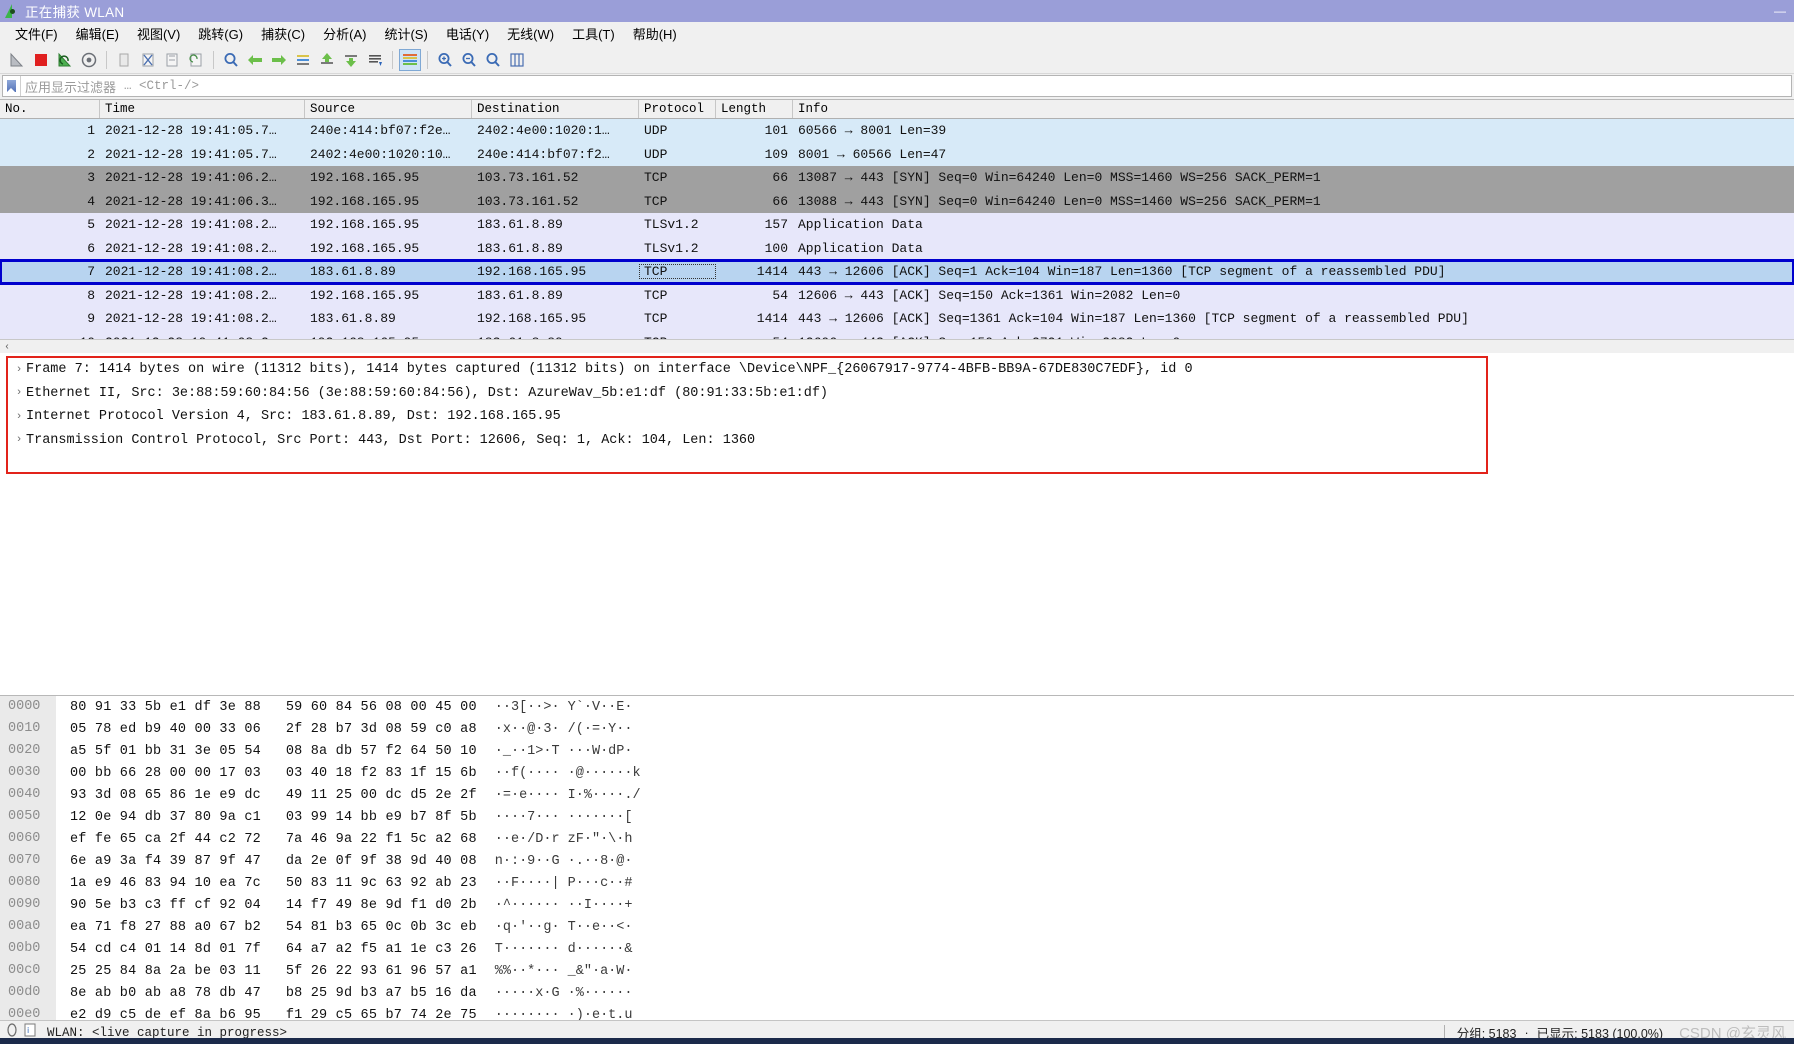  What do you see at coordinates (469, 60) in the screenshot?
I see `zoom-out-icon` at bounding box center [469, 60].